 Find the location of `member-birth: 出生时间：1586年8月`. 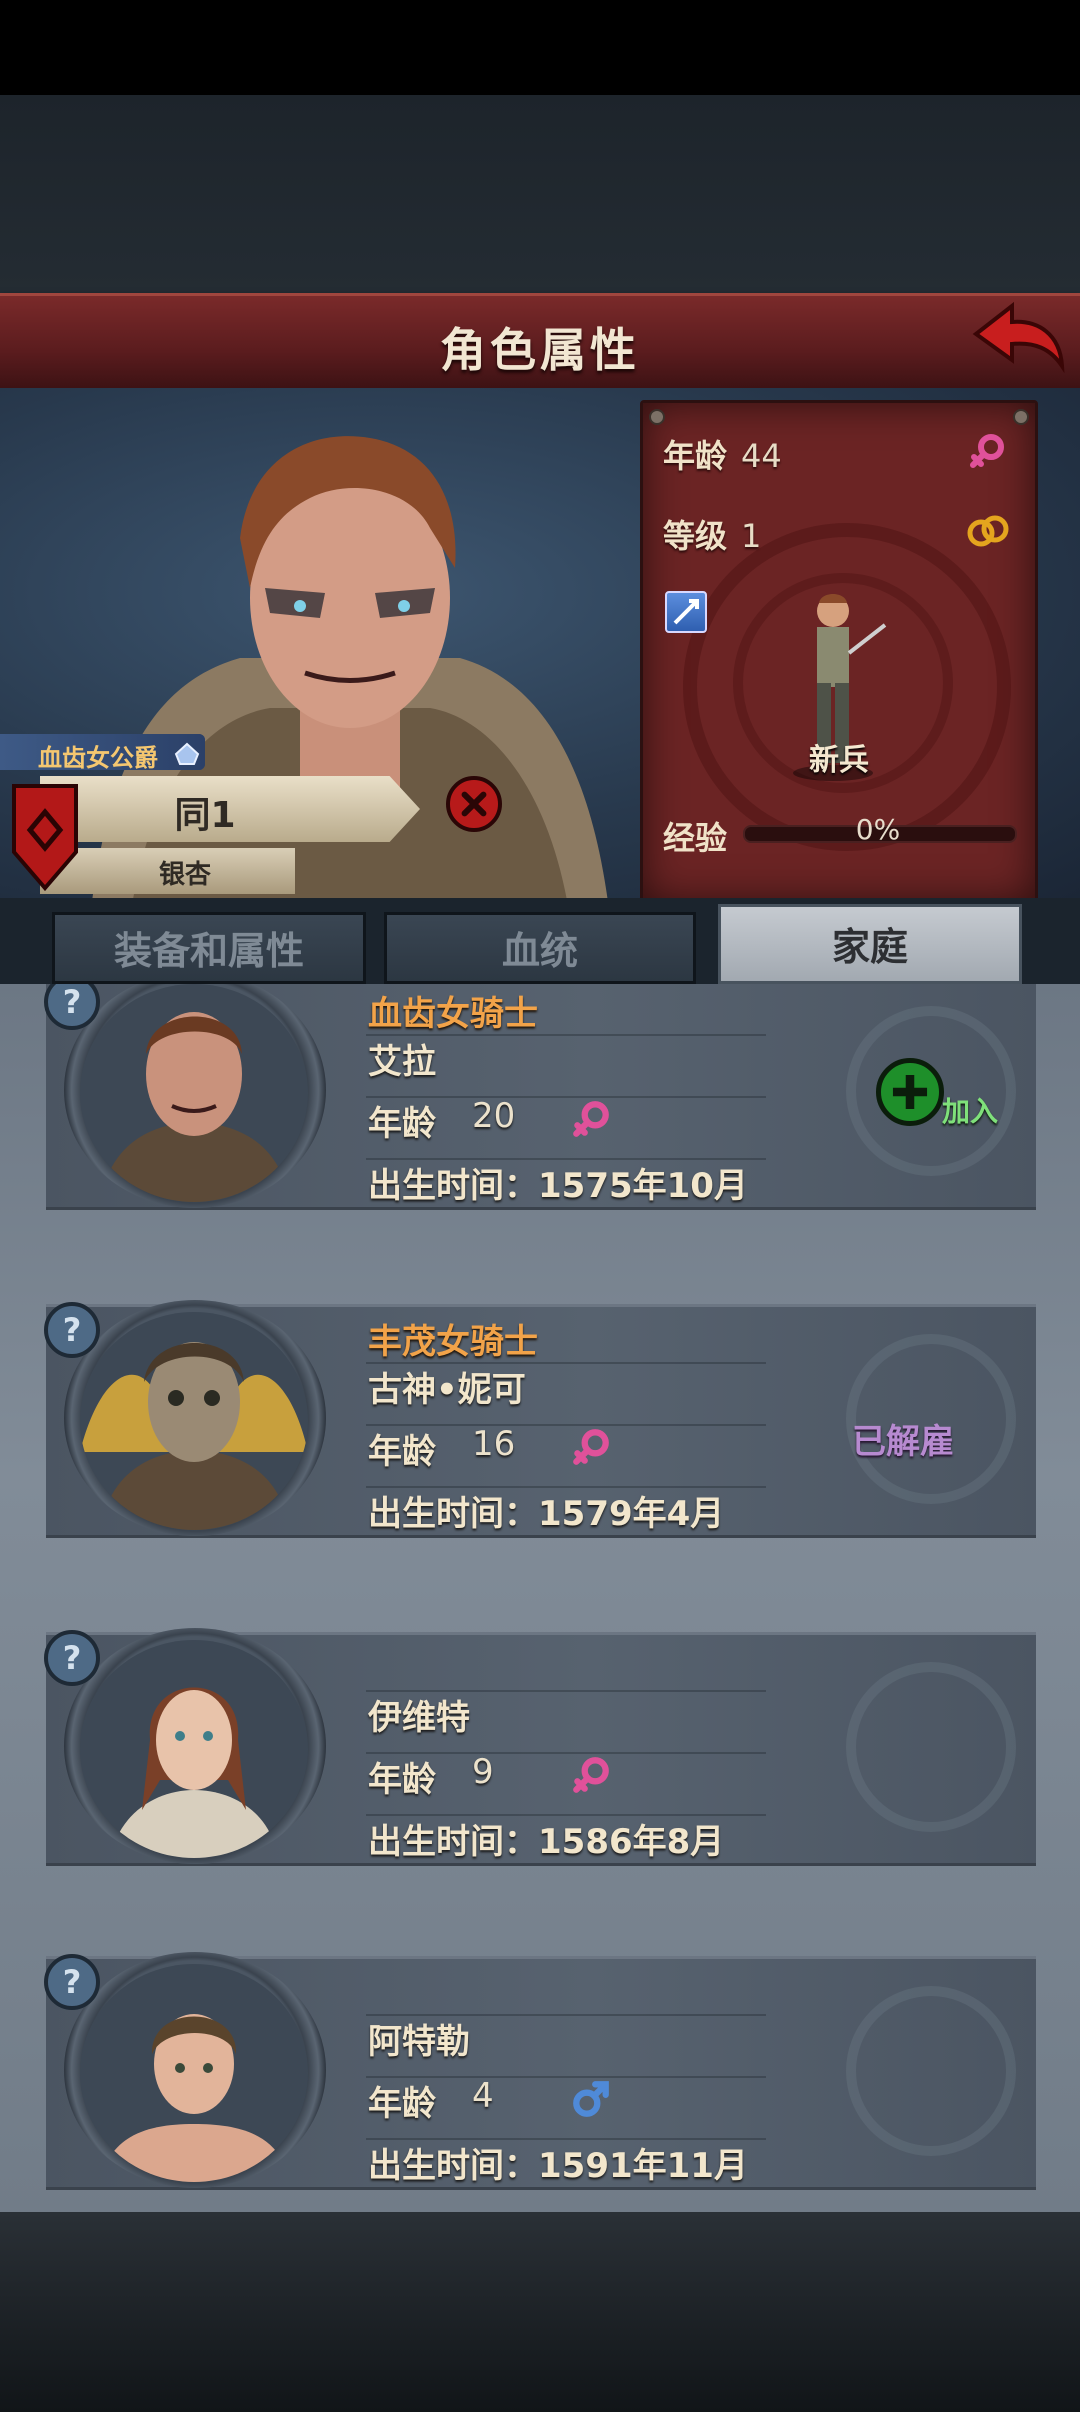

member-birth: 出生时间：1586年8月 is located at coordinates (546, 1842).